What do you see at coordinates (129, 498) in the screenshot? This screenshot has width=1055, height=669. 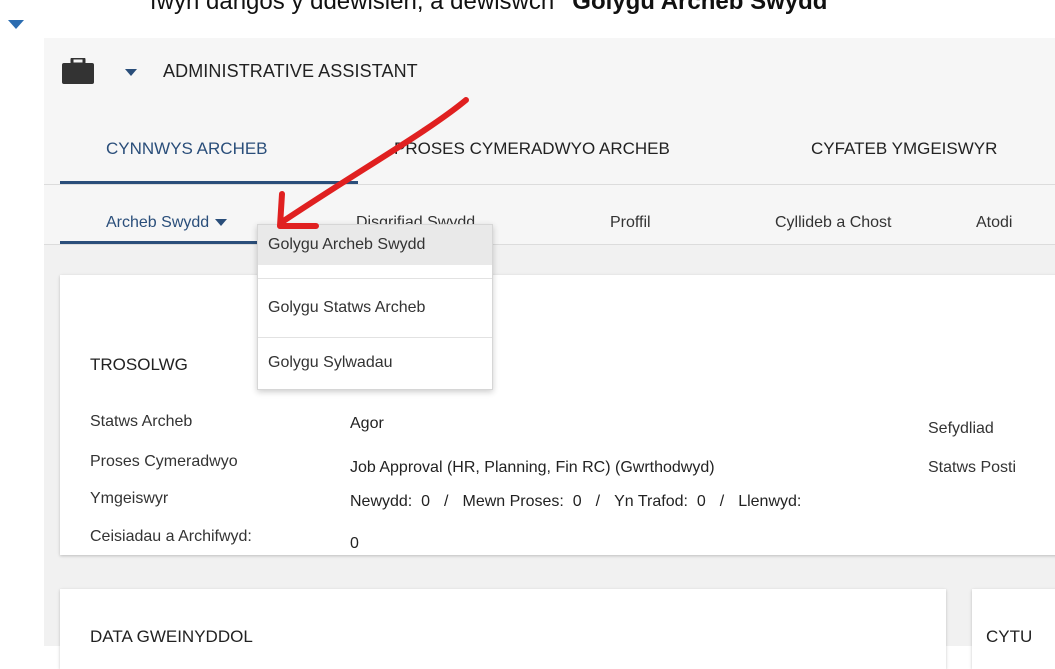 I see `field-label-ymgeiswyr: Ymgeiswyr` at bounding box center [129, 498].